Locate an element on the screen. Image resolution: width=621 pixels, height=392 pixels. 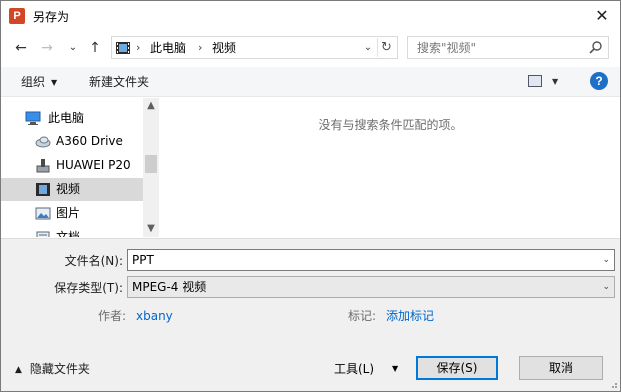
tree-item-label: A360 Drive is located at coordinates (89, 141).